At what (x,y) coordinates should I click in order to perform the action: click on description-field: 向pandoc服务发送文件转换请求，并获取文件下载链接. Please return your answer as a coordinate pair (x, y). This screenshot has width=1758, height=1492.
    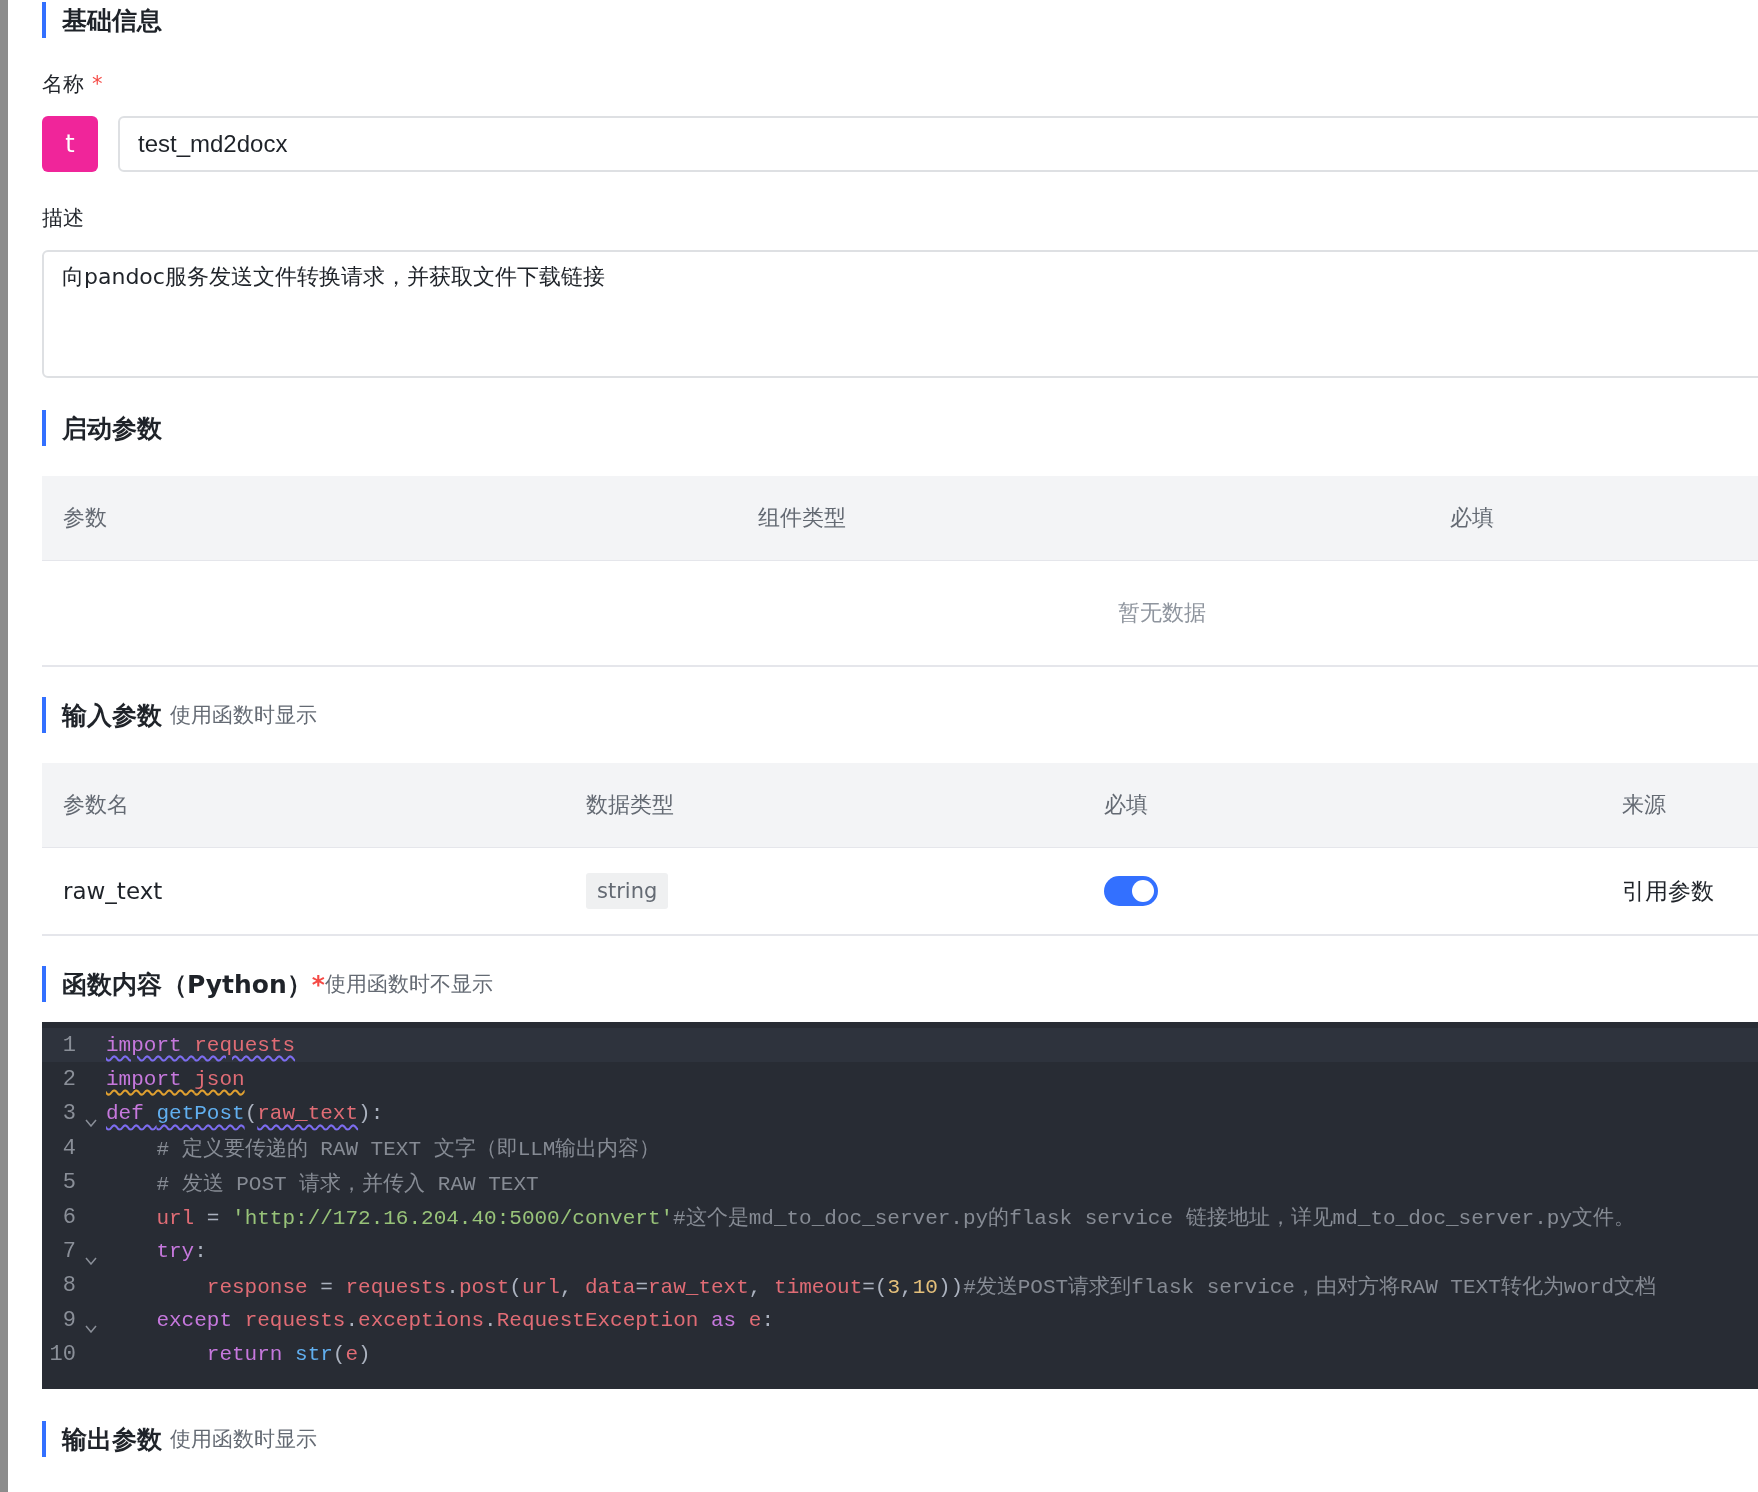
    Looking at the image, I should click on (900, 314).